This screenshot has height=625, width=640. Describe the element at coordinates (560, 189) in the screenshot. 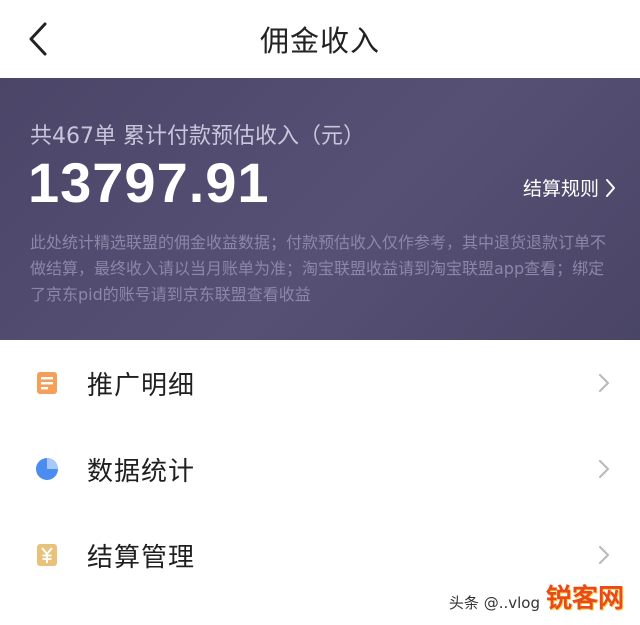

I see `settlement-rules-label: 结算规则` at that location.